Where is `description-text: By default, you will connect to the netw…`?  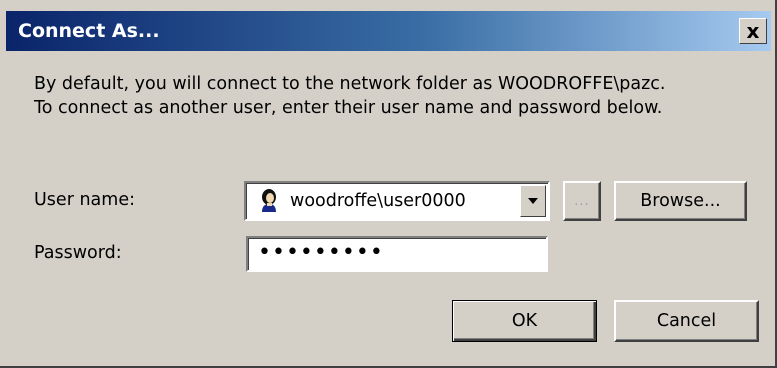
description-text: By default, you will connect to the netw… is located at coordinates (350, 96).